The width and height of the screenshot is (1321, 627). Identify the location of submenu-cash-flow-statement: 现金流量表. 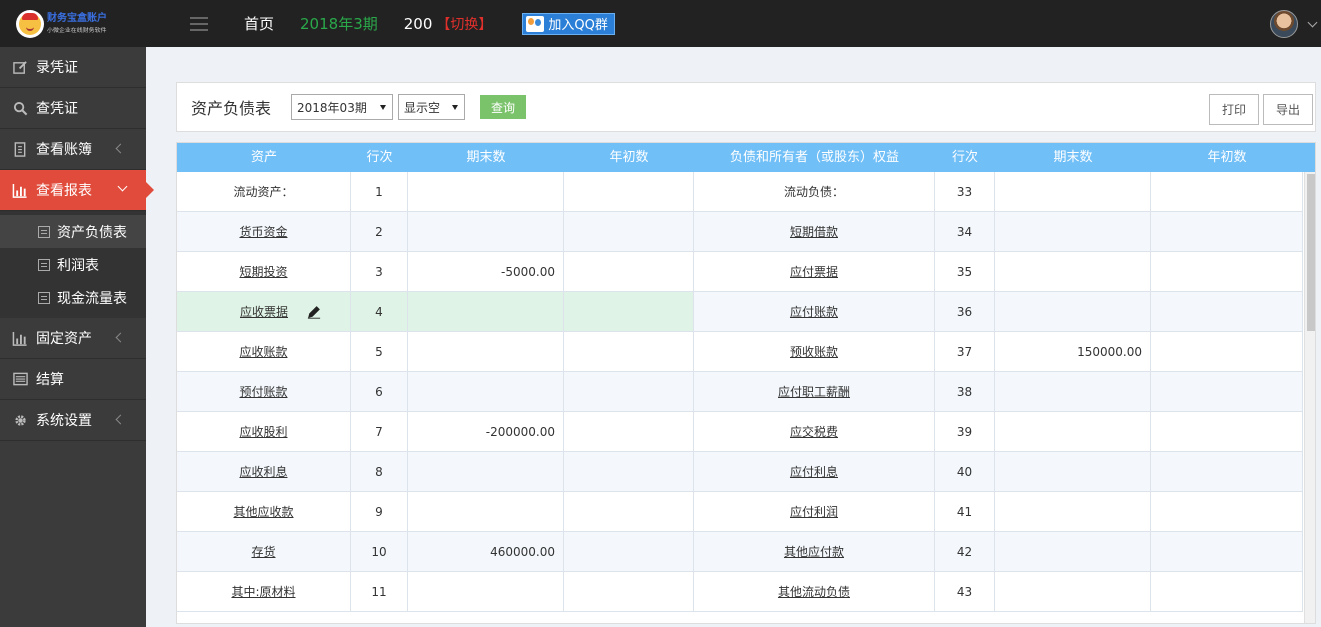
(73, 297).